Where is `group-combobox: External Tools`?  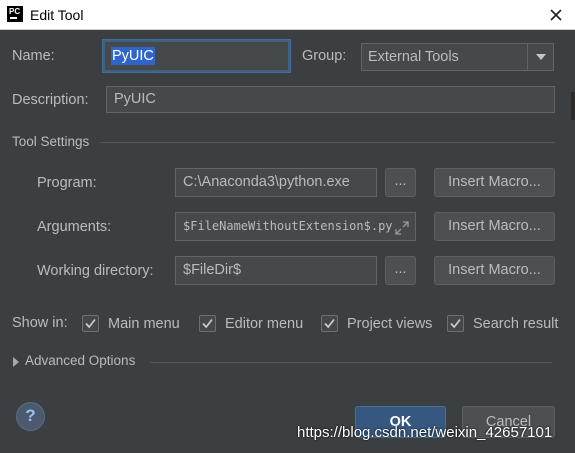
group-combobox: External Tools is located at coordinates (457, 57).